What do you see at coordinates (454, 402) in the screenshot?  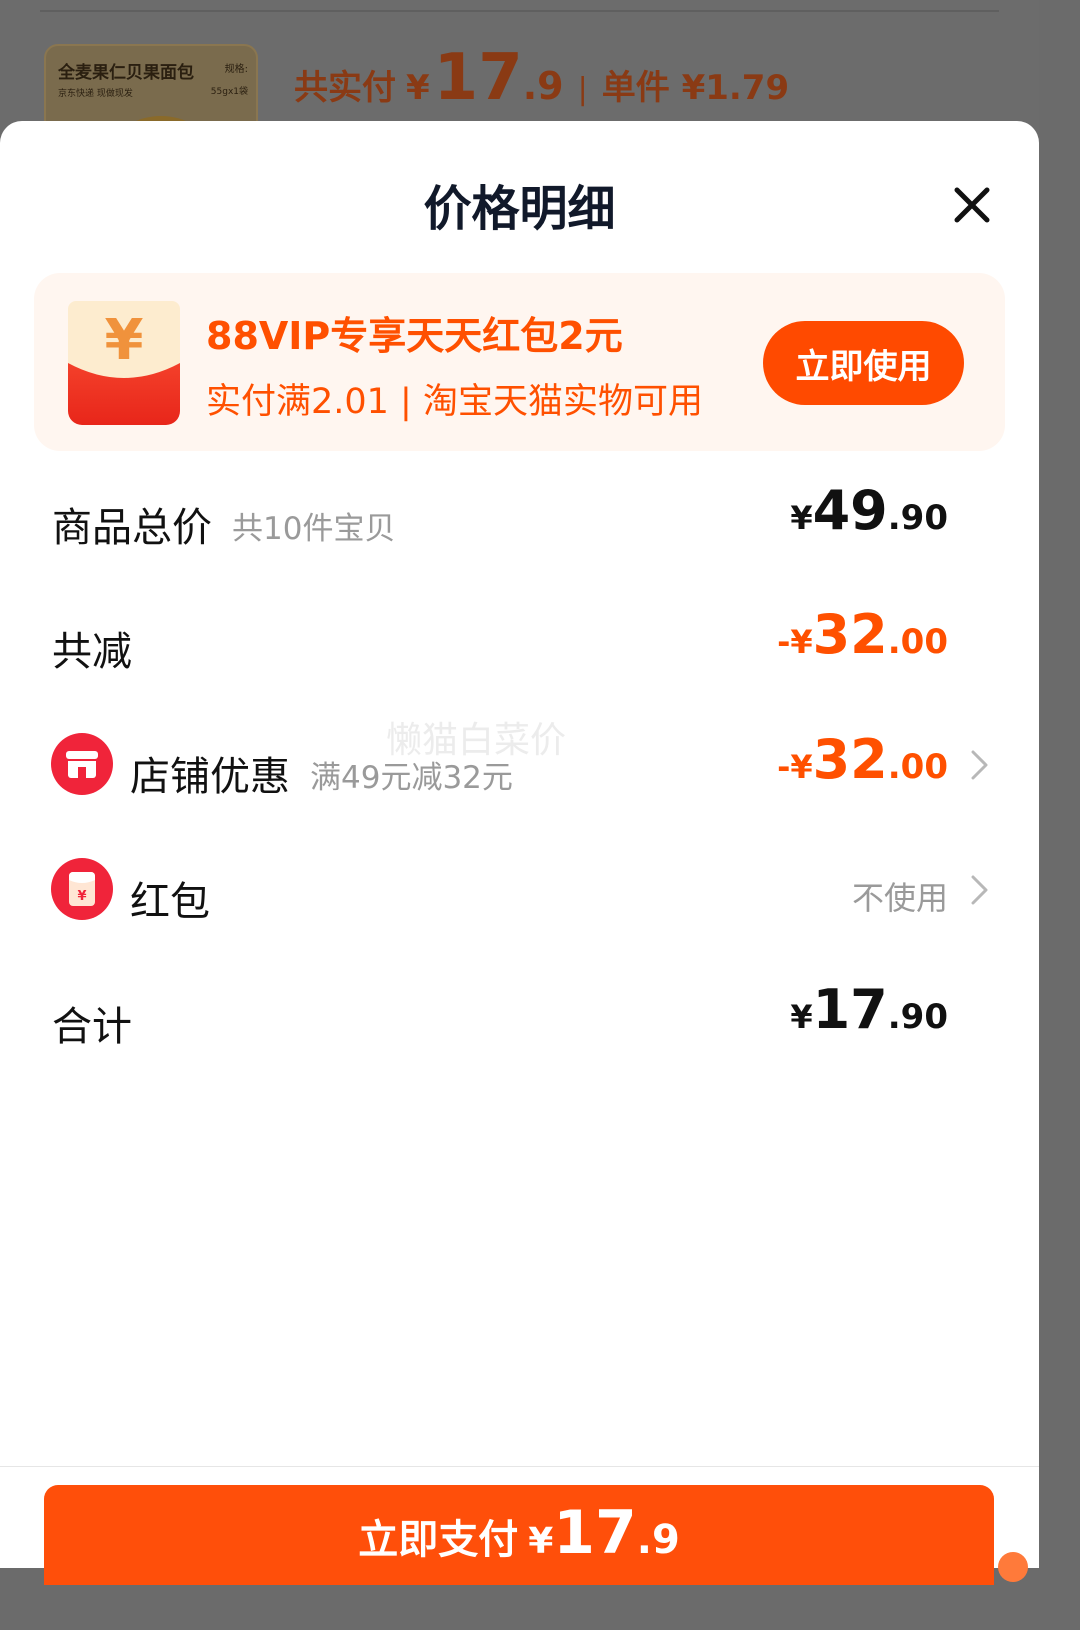 I see `vip-subtitle: 实付满2.01 | 淘宝天猫实物可用` at bounding box center [454, 402].